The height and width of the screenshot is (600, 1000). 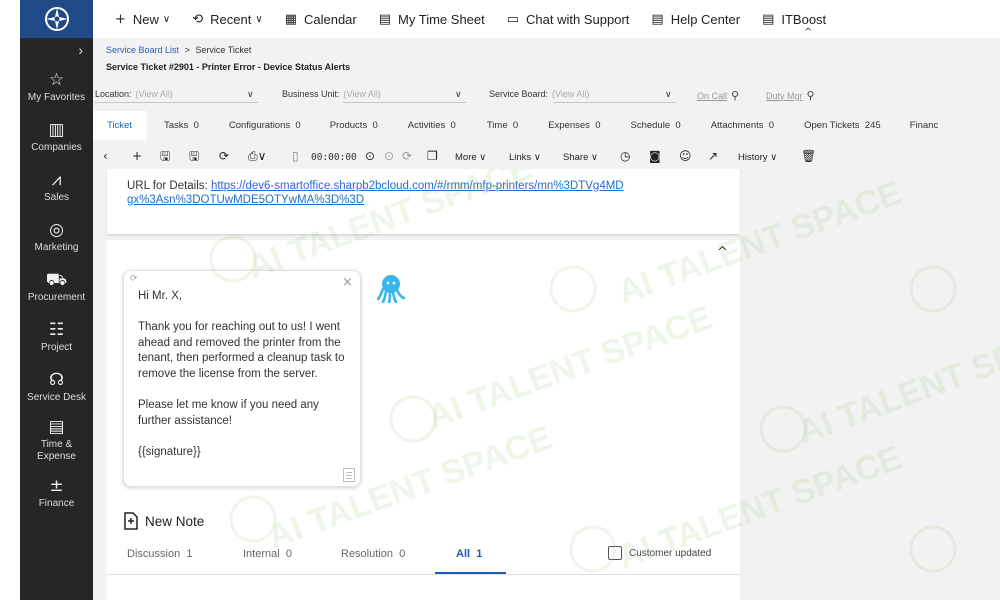 I want to click on app-logo, so click(x=56, y=19).